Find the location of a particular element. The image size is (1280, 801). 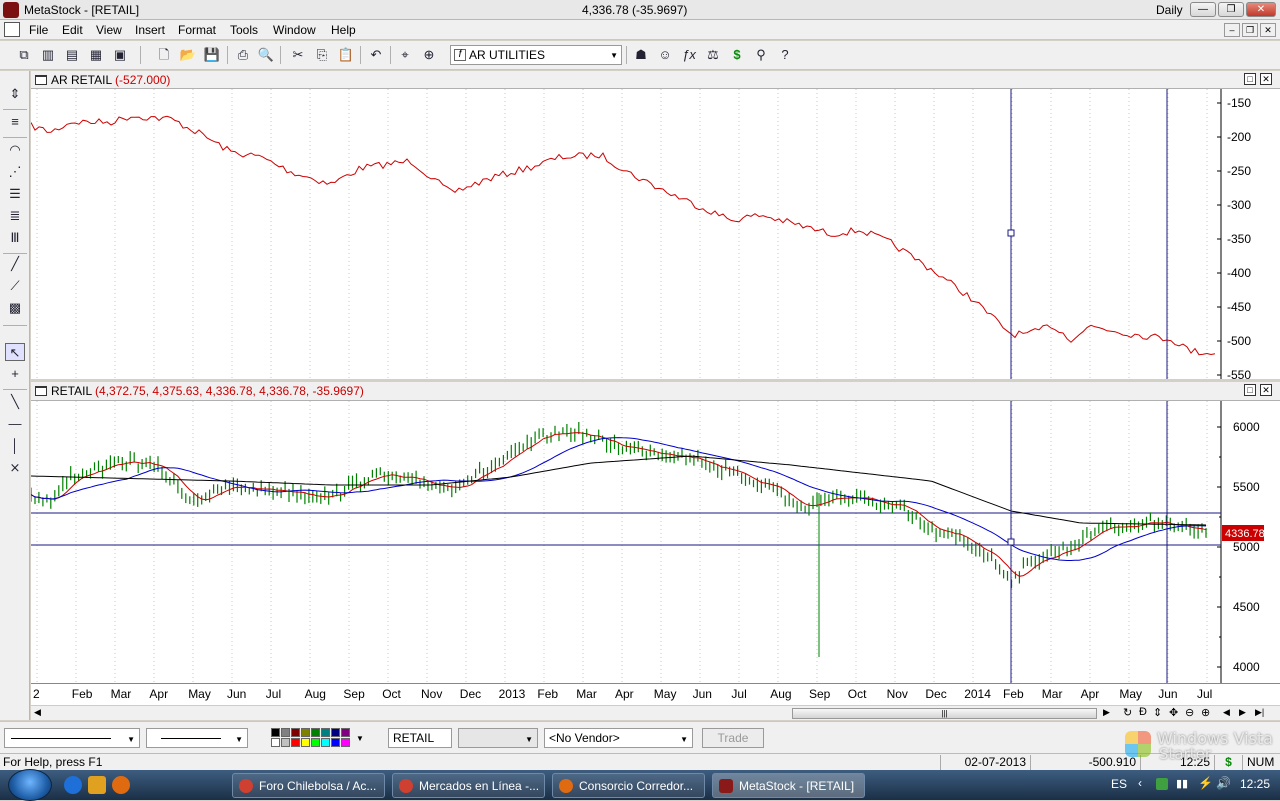

horizontal-line-icon: — is located at coordinates (15, 424).